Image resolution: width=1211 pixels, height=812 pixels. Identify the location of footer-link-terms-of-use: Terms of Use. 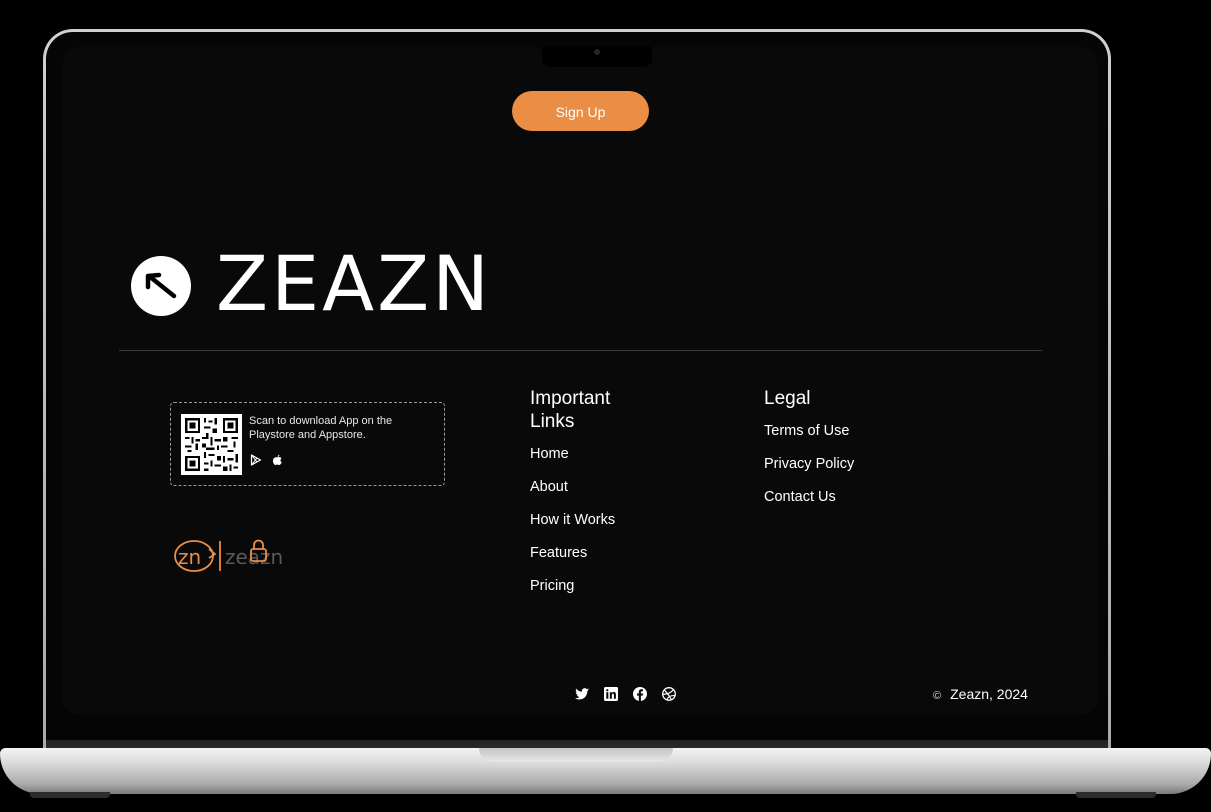
(806, 431).